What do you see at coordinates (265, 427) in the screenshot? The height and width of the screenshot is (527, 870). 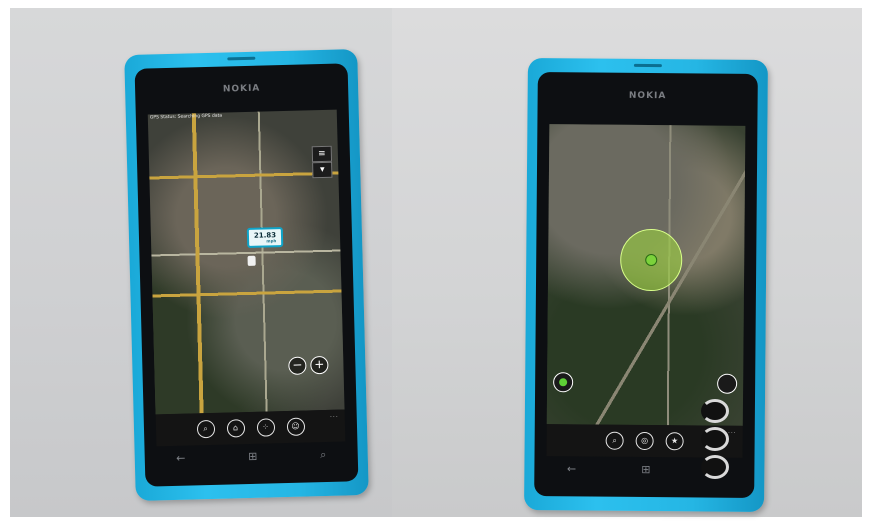 I see `share-icon: ⁘` at bounding box center [265, 427].